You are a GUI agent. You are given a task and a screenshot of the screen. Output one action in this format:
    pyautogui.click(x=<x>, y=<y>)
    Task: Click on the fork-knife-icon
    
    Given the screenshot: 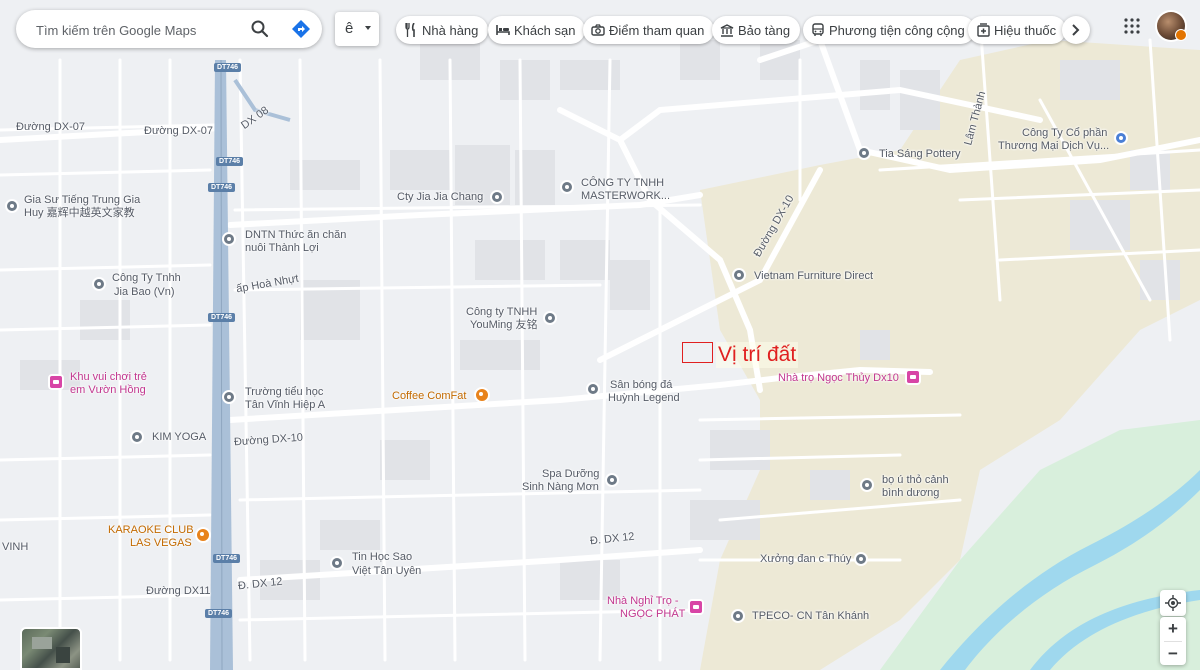 What is the action you would take?
    pyautogui.click(x=411, y=30)
    